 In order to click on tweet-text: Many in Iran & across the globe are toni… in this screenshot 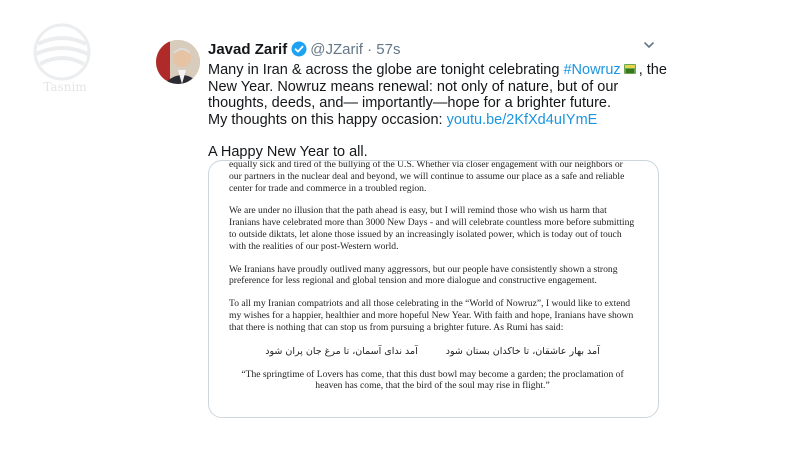, I will do `click(438, 111)`.